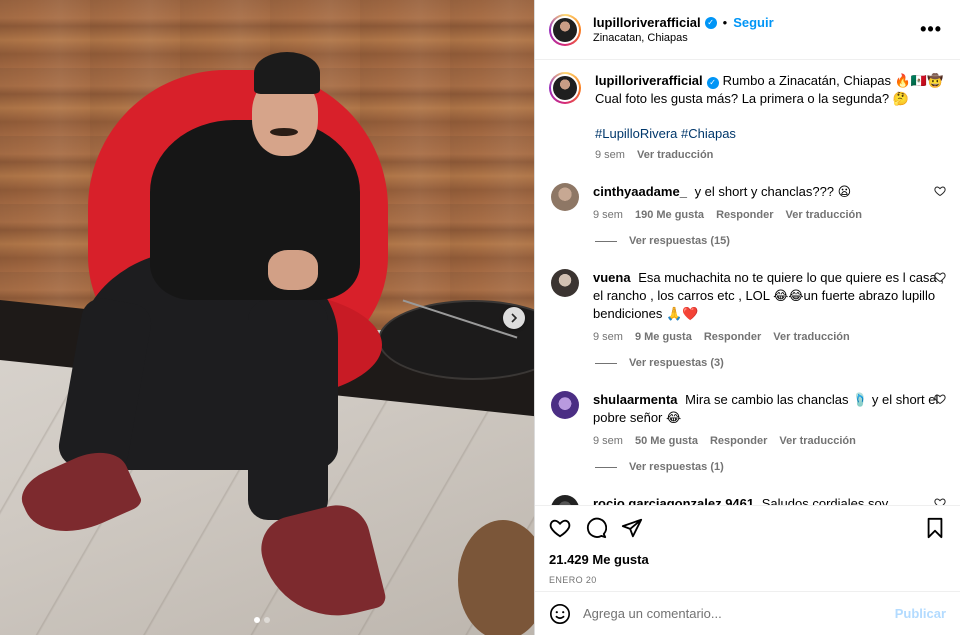 The width and height of the screenshot is (960, 635). What do you see at coordinates (753, 22) in the screenshot?
I see `follow-button: Seguir` at bounding box center [753, 22].